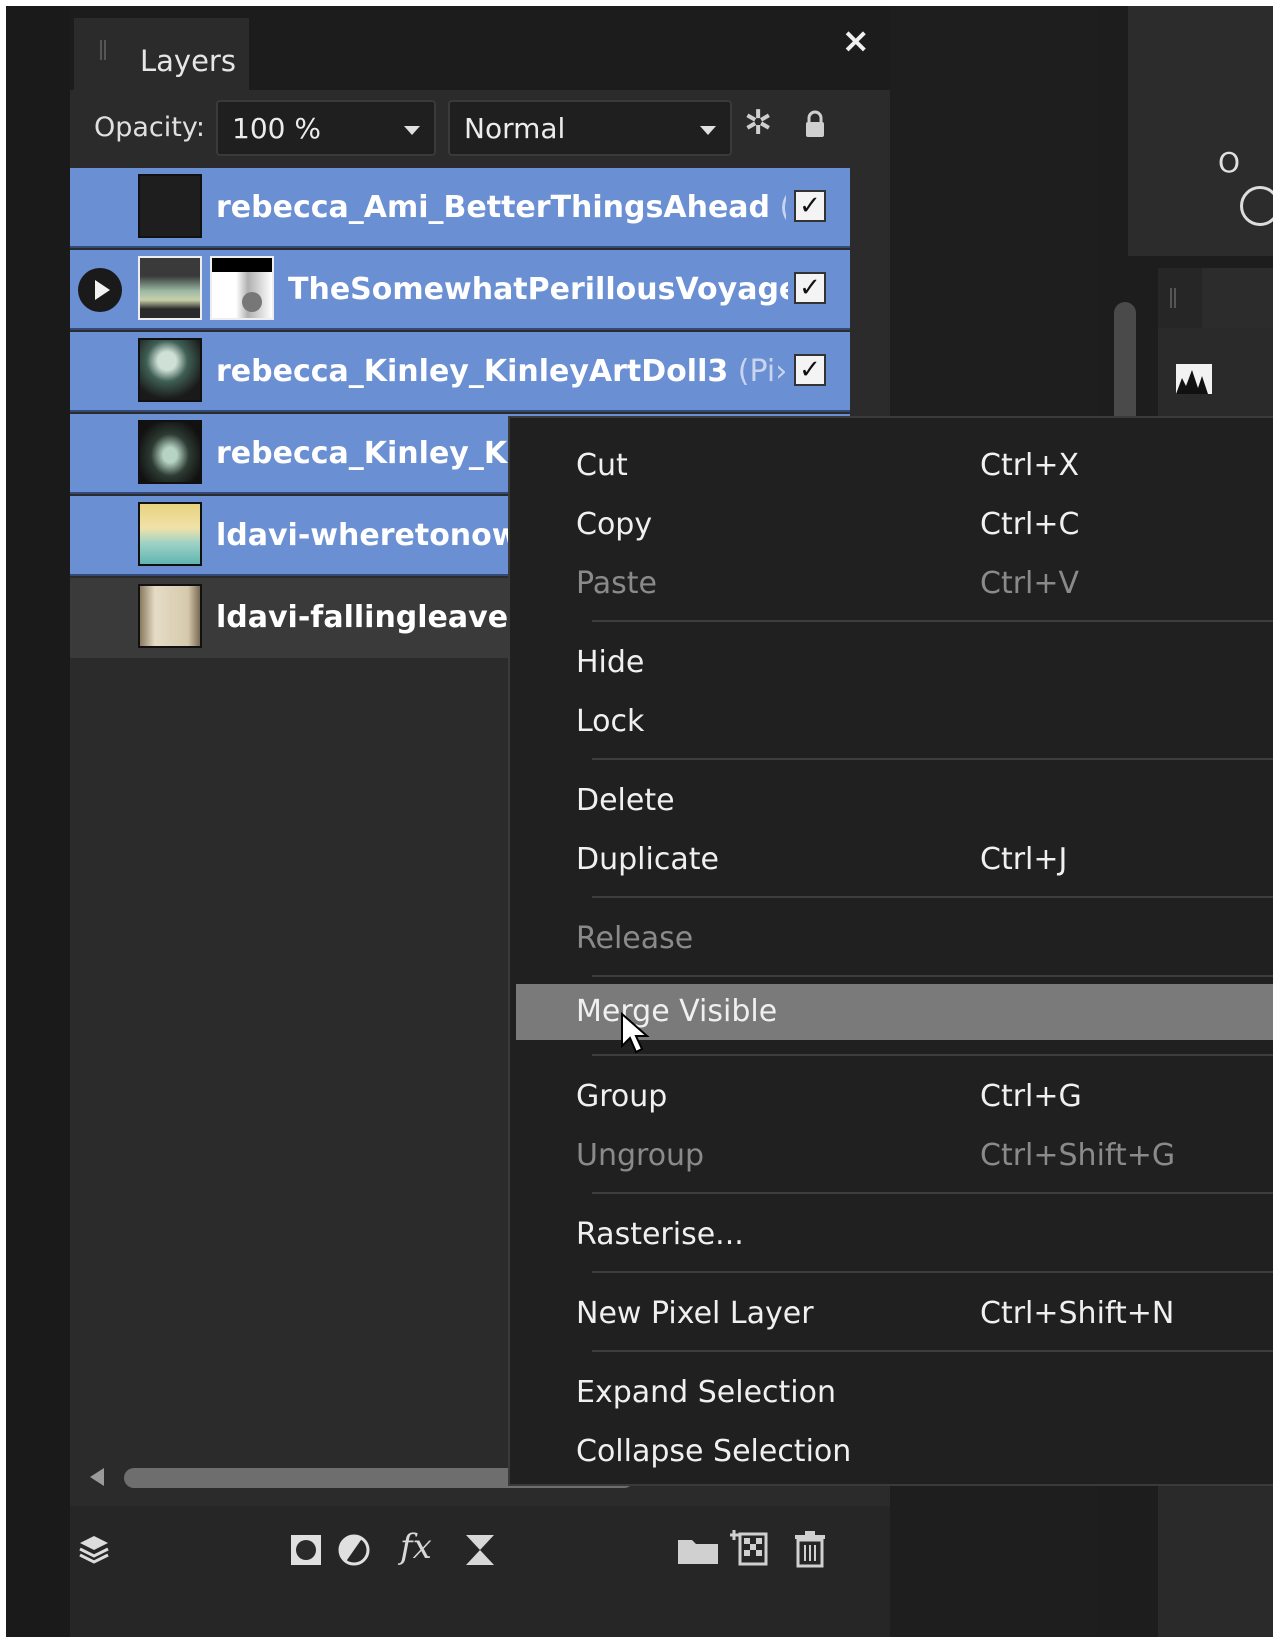 This screenshot has height=1637, width=1273. What do you see at coordinates (640, 1155) in the screenshot?
I see `menu-item-label: Ungroup` at bounding box center [640, 1155].